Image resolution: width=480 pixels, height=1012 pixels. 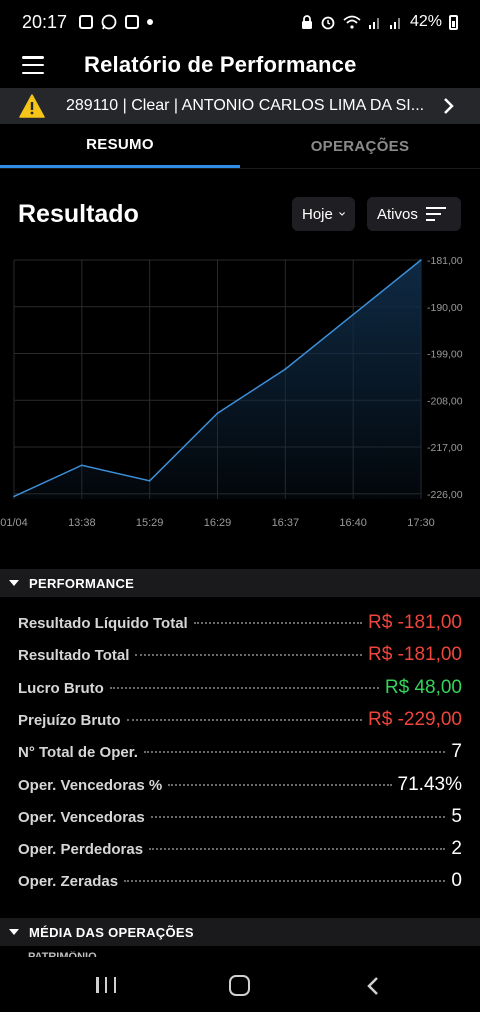 I want to click on y-tick-label: -226,00, so click(x=445, y=495).